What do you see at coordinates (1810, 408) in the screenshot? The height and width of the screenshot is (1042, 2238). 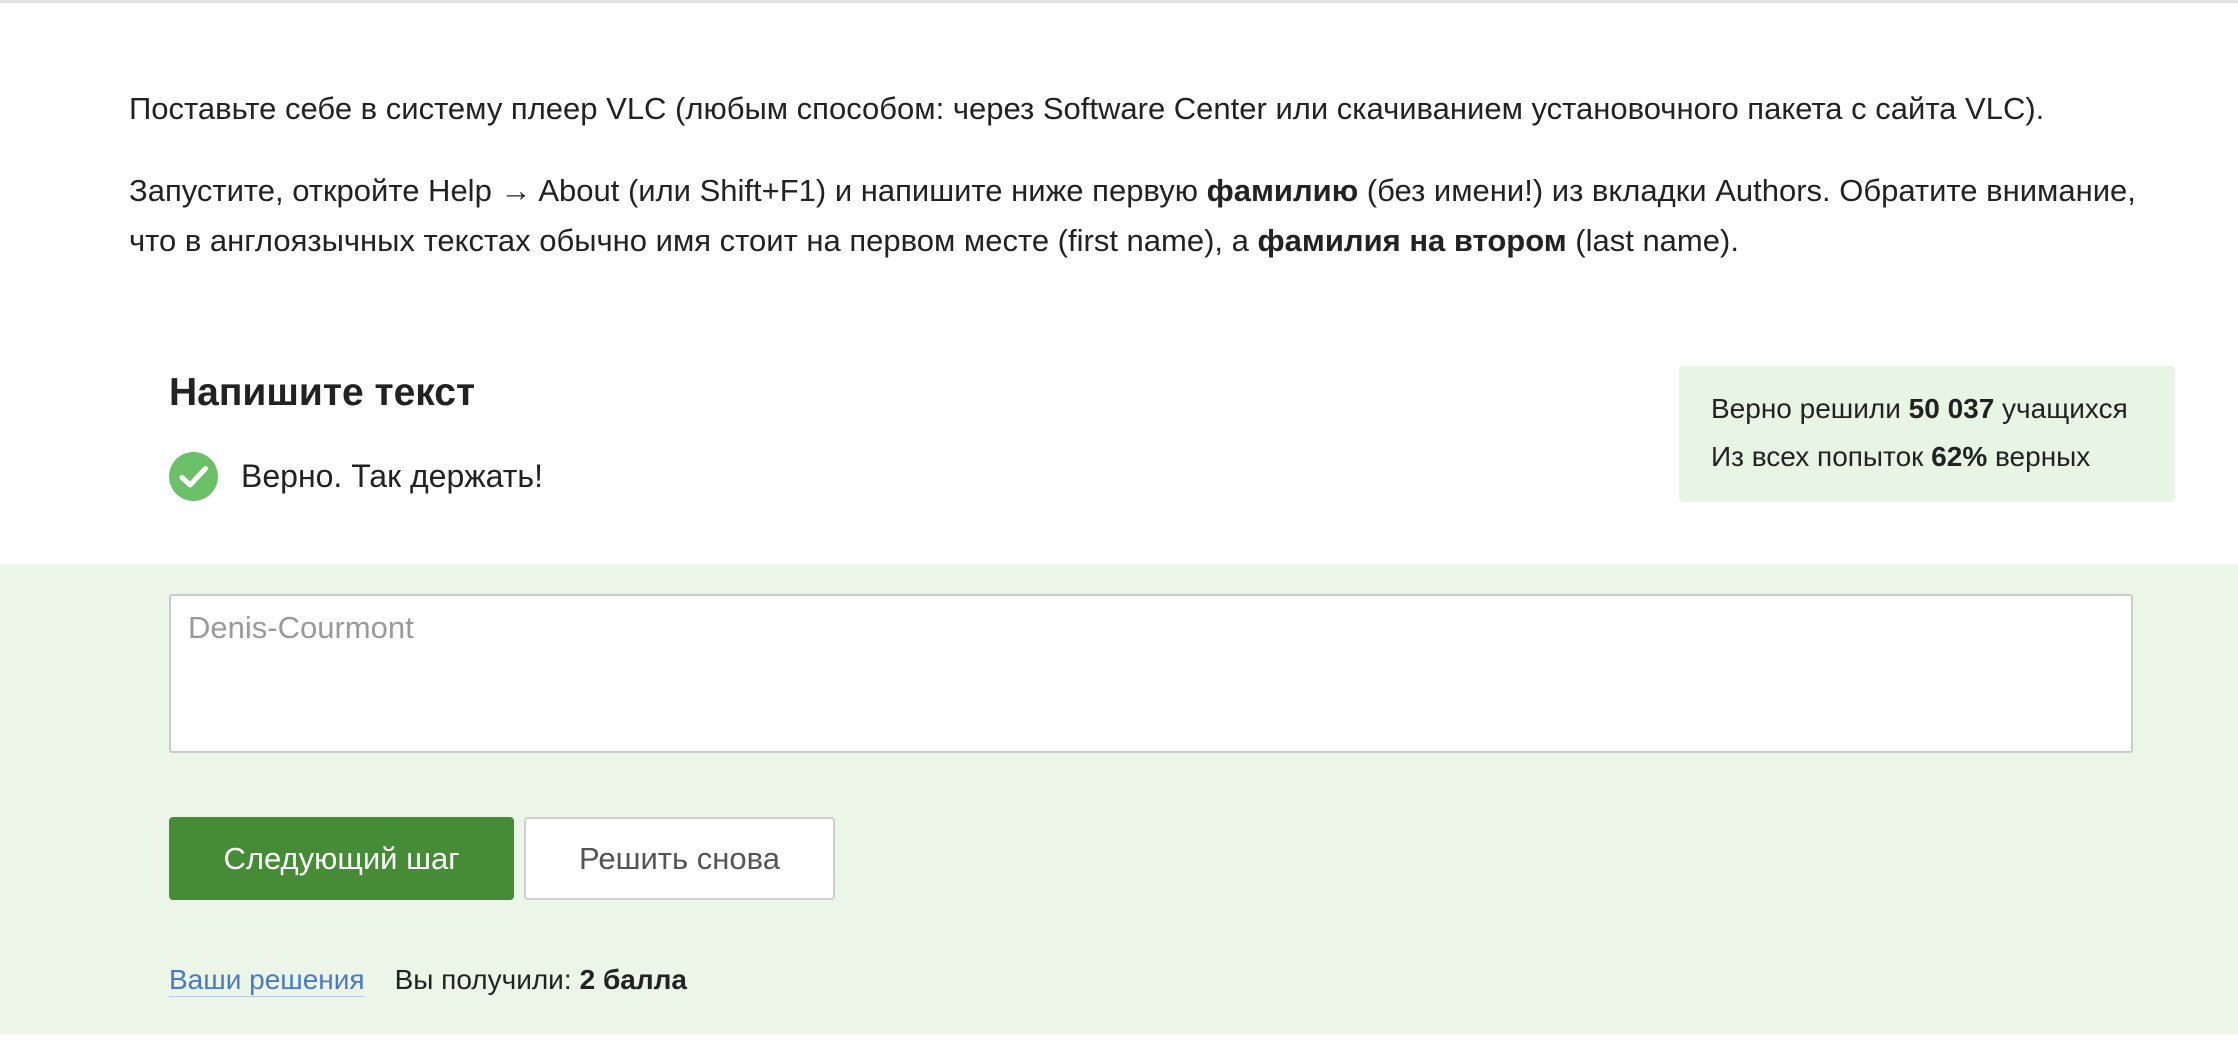 I see `stats-solved-prefix: Верно решили` at bounding box center [1810, 408].